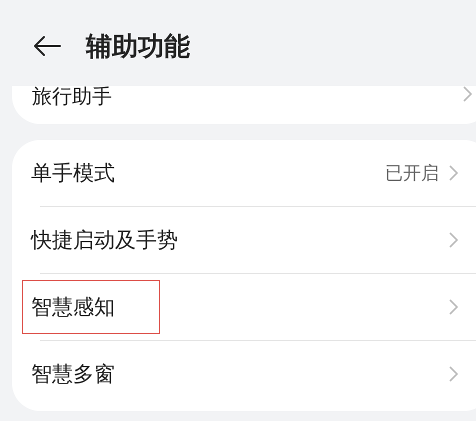 This screenshot has height=421, width=476. What do you see at coordinates (88, 374) in the screenshot?
I see `item-label: 智慧多窗` at bounding box center [88, 374].